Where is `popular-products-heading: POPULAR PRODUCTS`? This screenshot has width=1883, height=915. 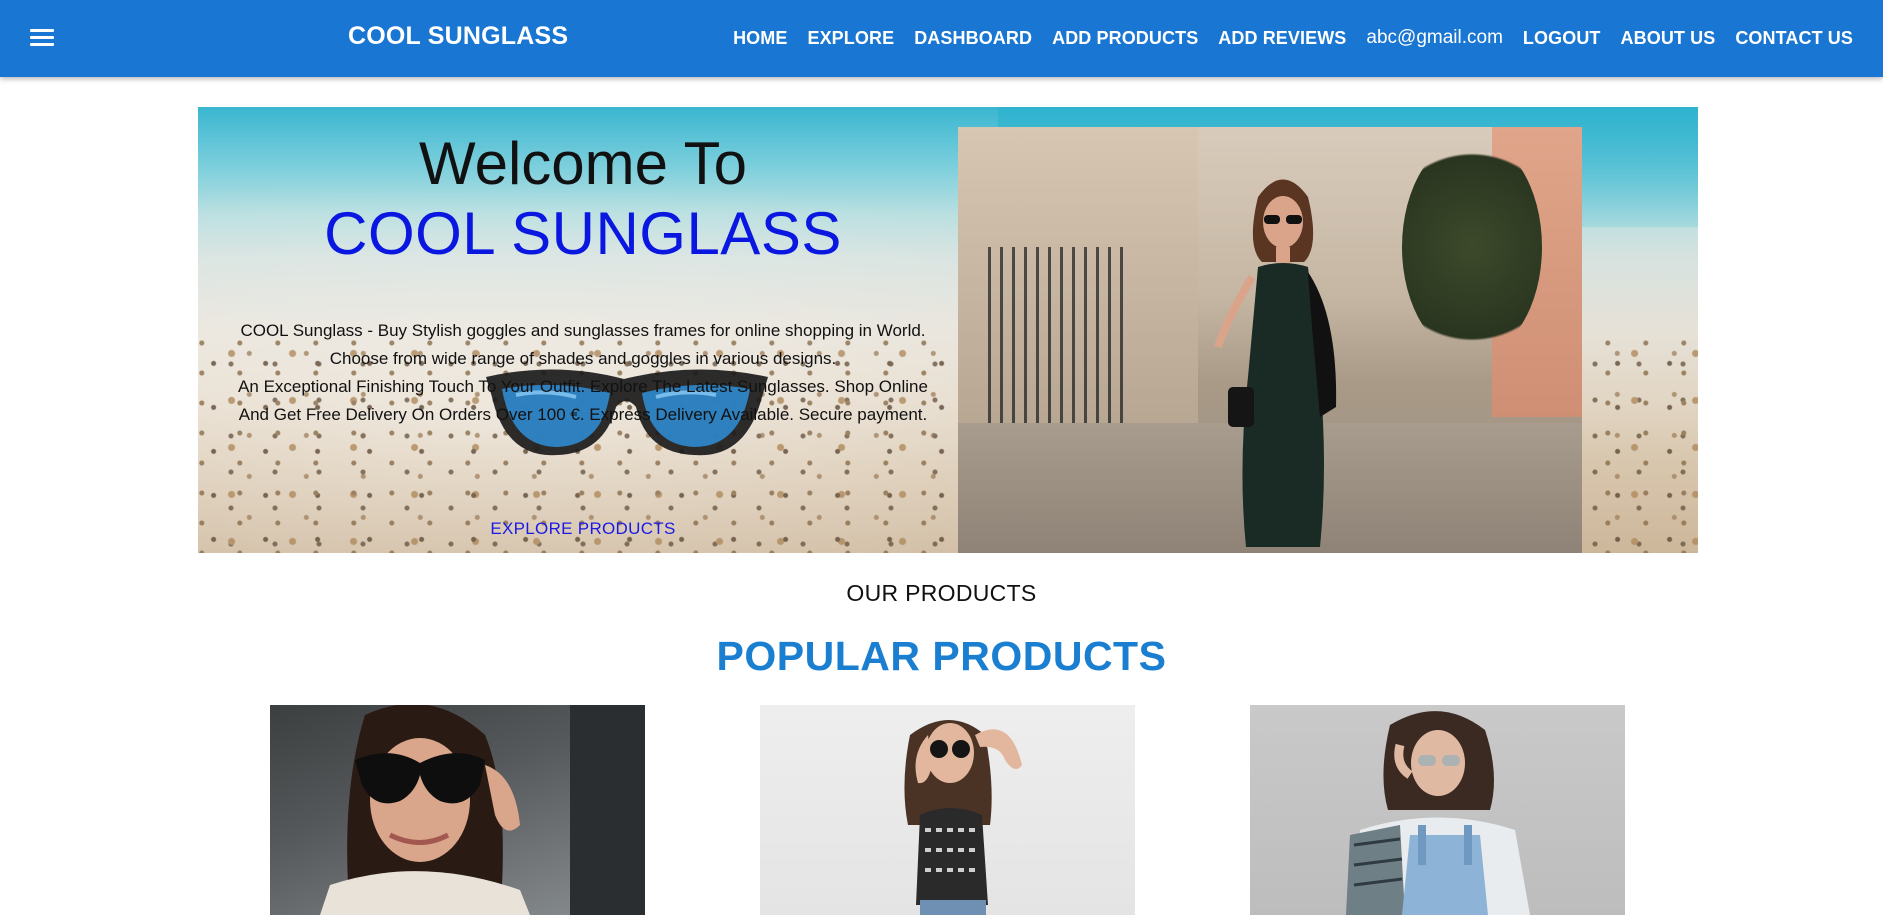
popular-products-heading: POPULAR PRODUCTS is located at coordinates (941, 656).